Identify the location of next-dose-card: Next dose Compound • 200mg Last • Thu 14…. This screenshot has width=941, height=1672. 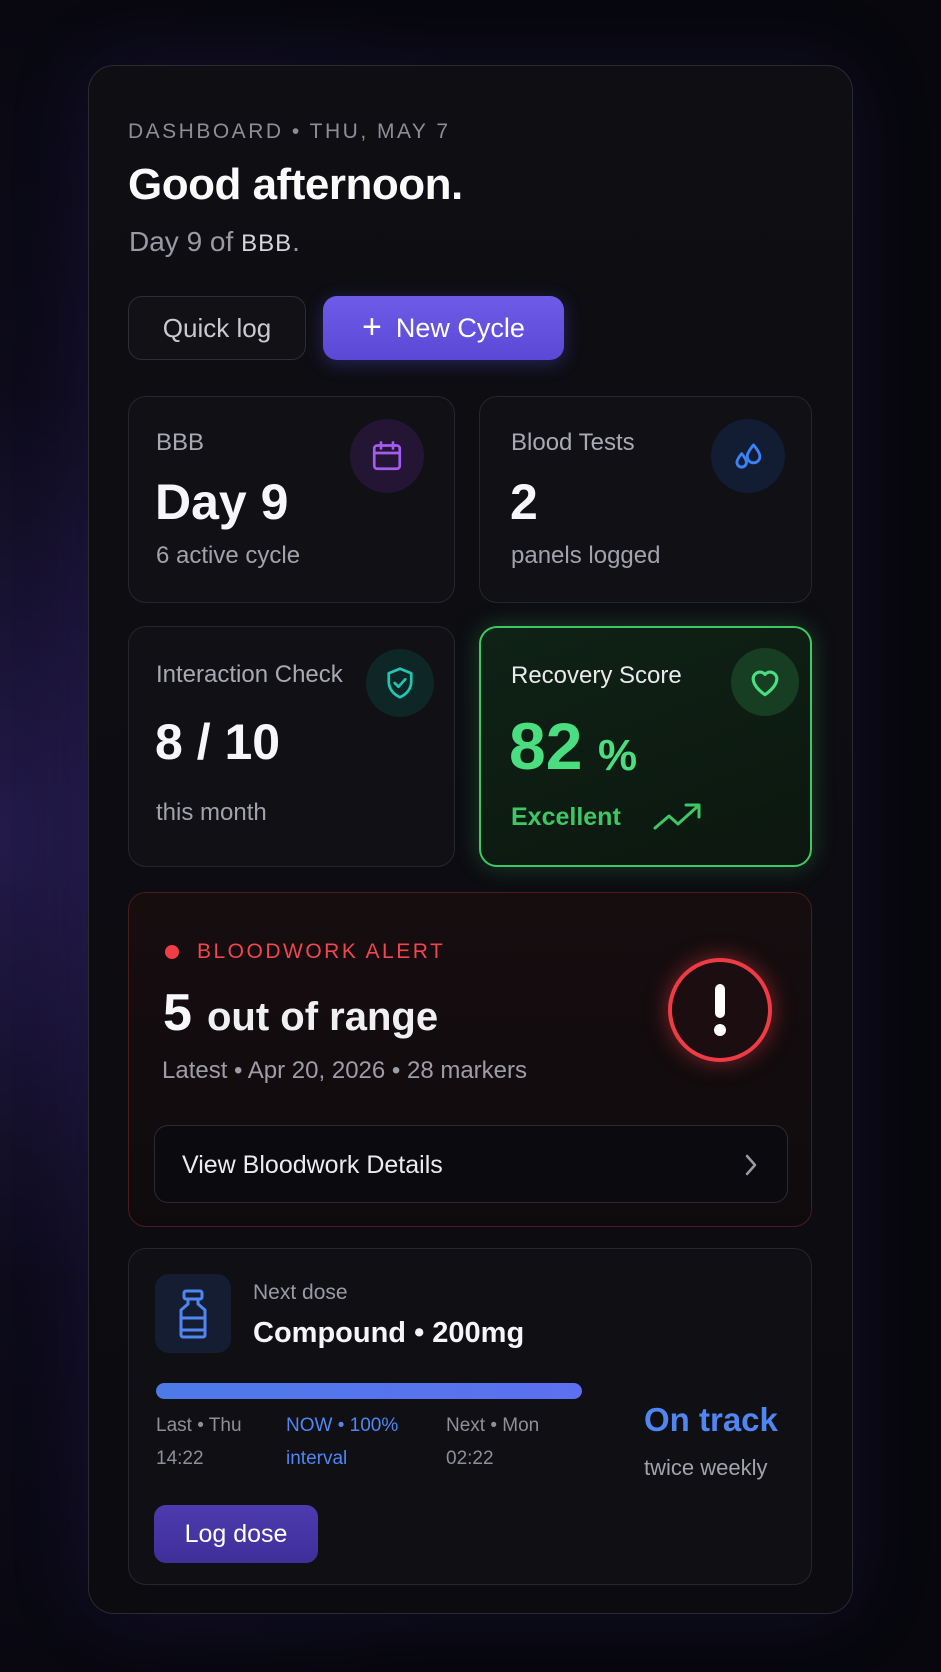
(470, 1416).